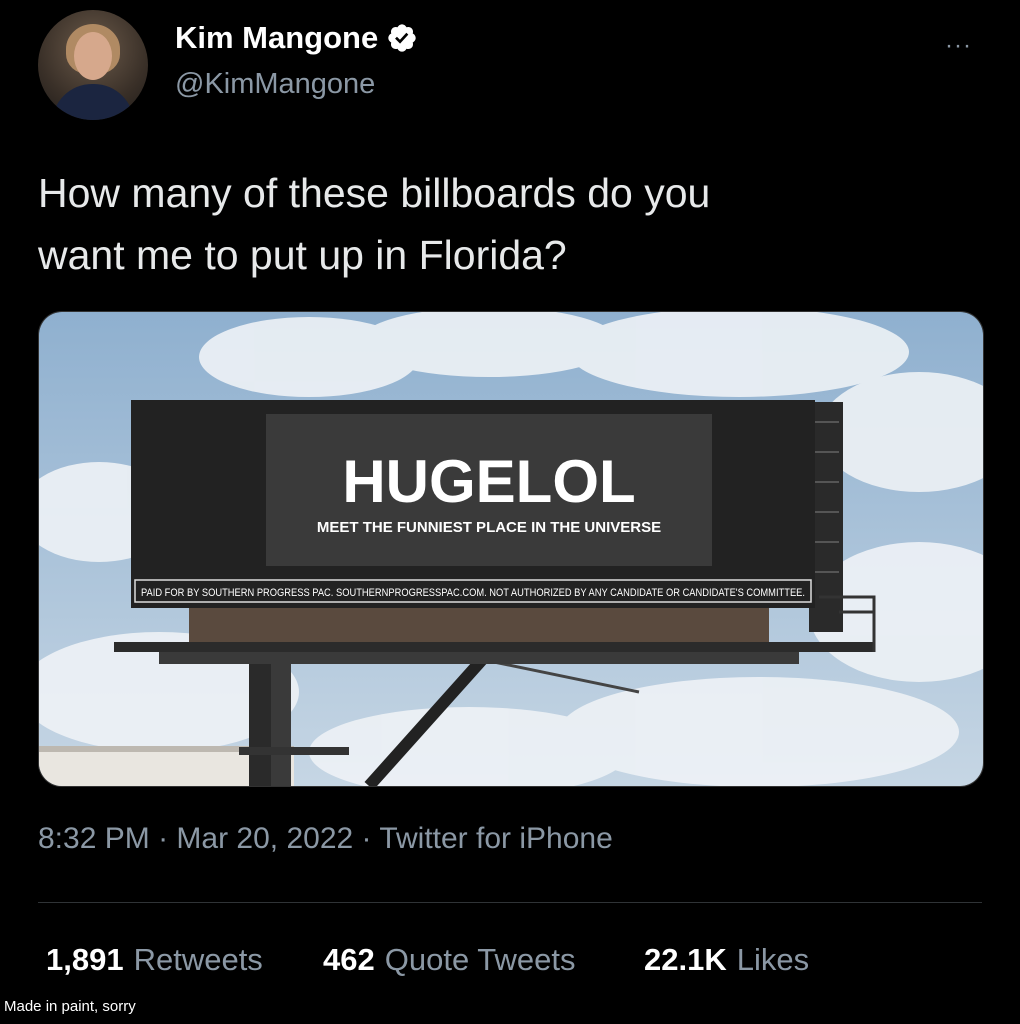 Image resolution: width=1020 pixels, height=1024 pixels. Describe the element at coordinates (402, 38) in the screenshot. I see `verified-badge-icon` at that location.